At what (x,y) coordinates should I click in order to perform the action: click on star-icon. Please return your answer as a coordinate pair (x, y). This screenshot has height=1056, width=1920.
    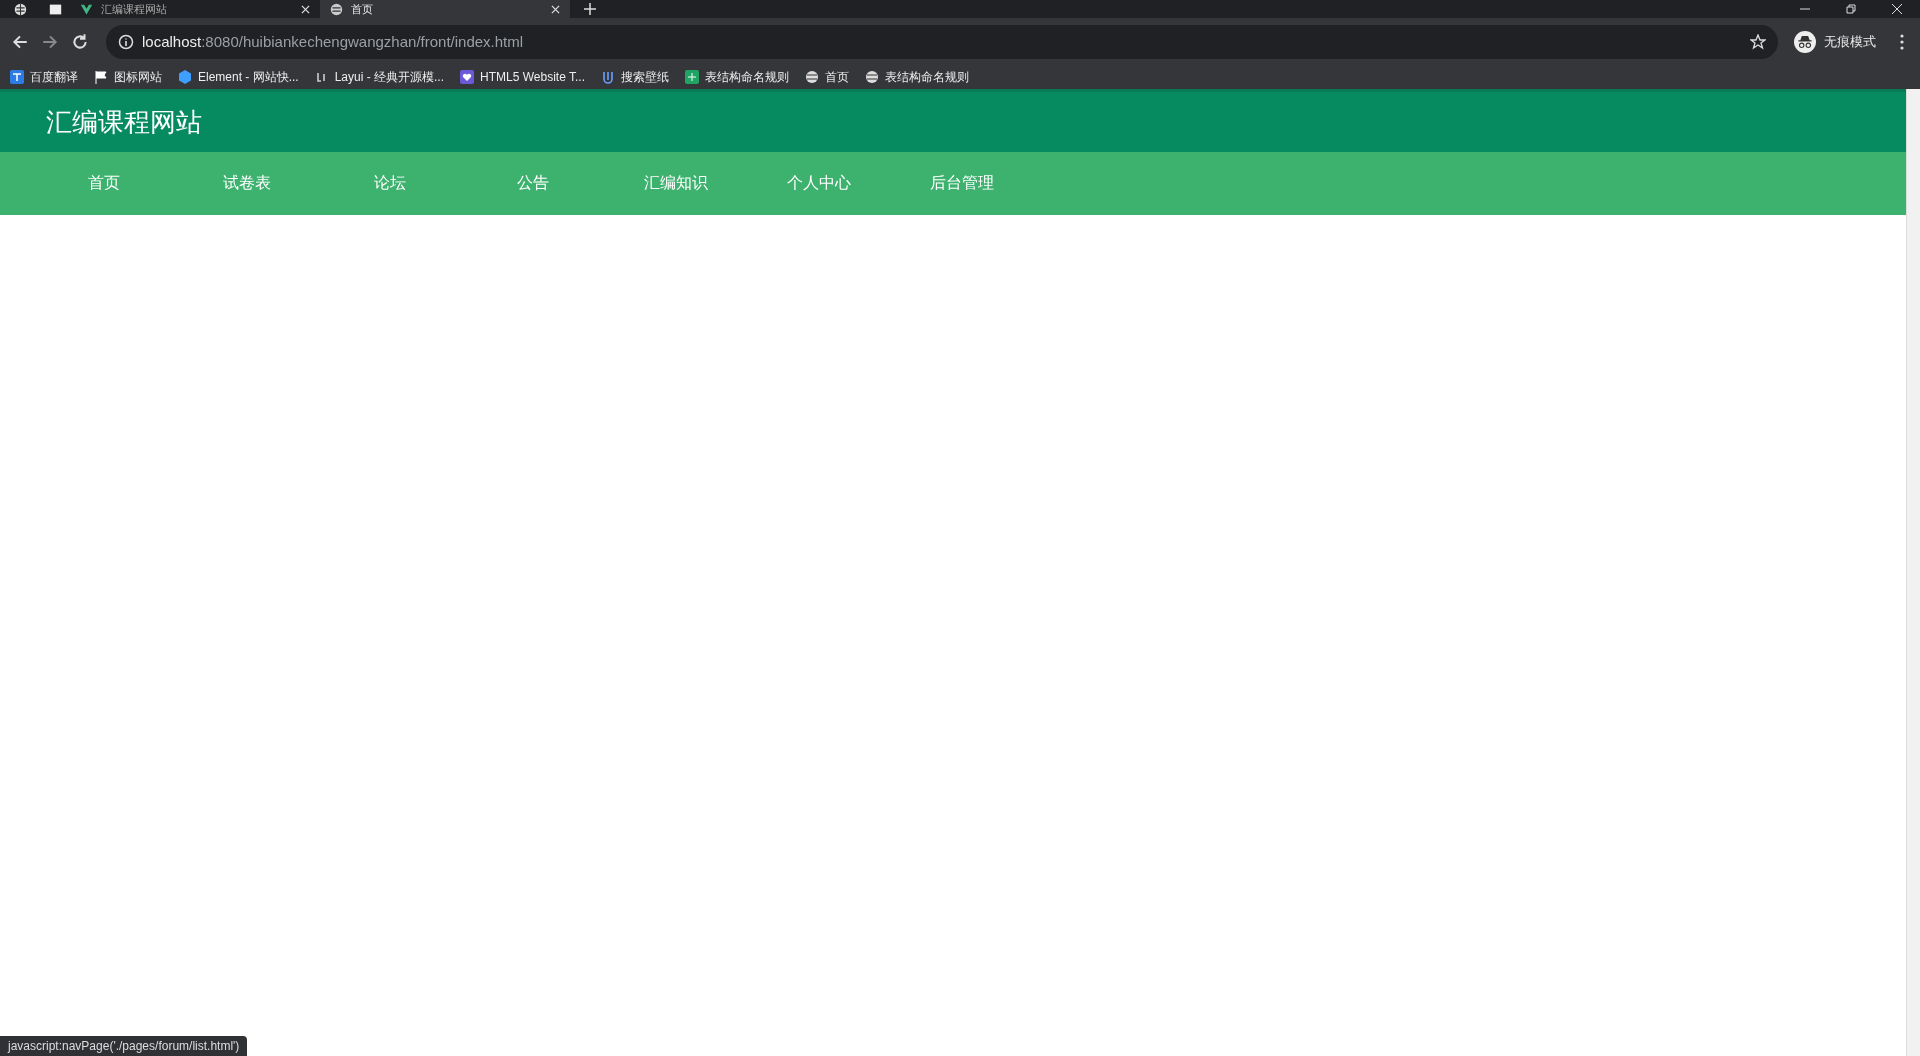
    Looking at the image, I should click on (1758, 41).